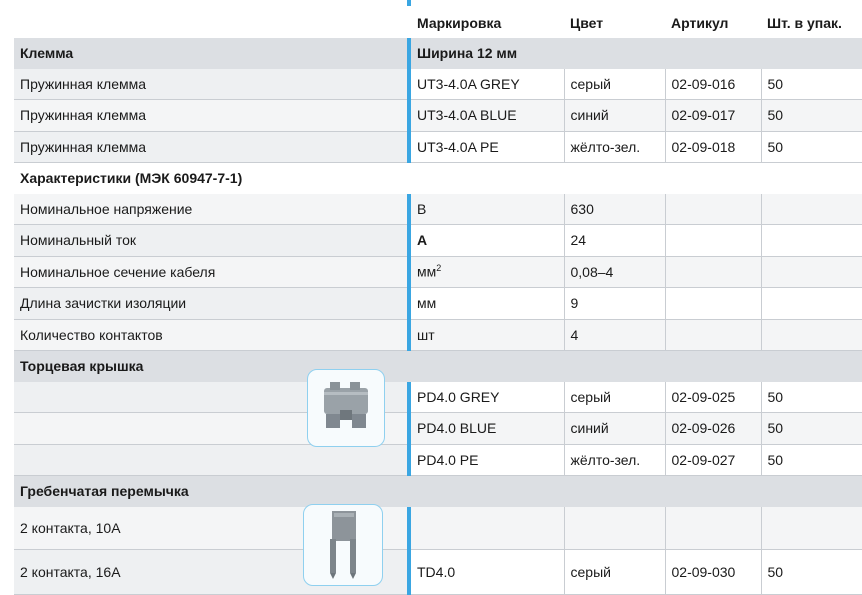 This screenshot has width=862, height=595. I want to click on section-title: Торцевая крышка, so click(438, 366).